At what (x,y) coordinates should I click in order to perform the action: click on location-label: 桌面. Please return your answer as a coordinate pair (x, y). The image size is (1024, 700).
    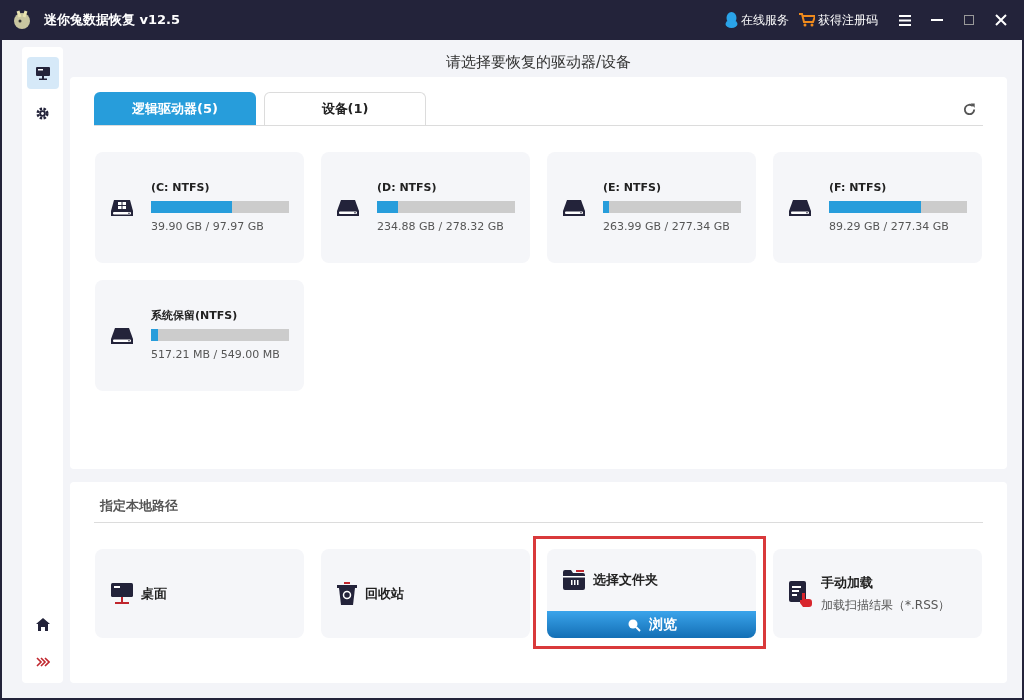
    Looking at the image, I should click on (154, 593).